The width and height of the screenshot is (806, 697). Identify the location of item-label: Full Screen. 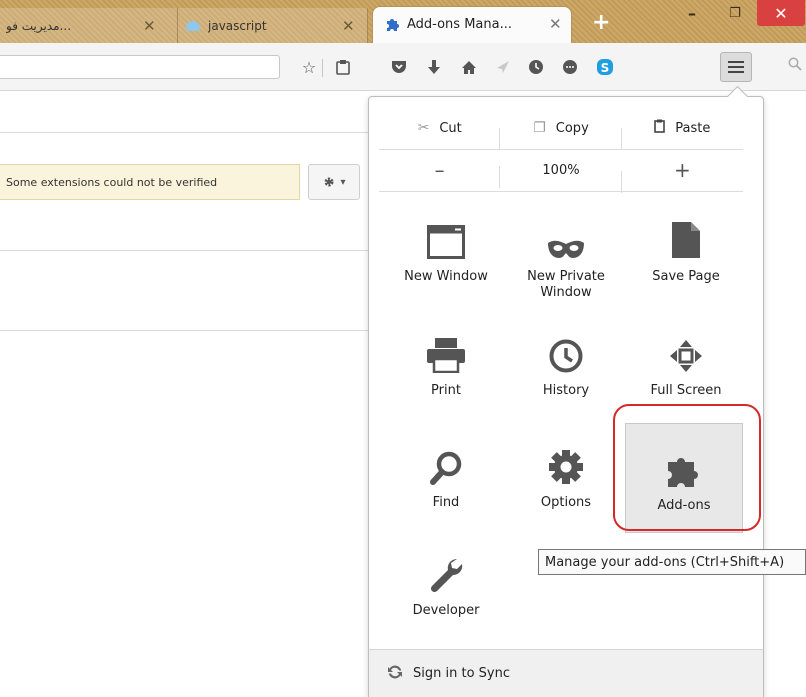
(686, 390).